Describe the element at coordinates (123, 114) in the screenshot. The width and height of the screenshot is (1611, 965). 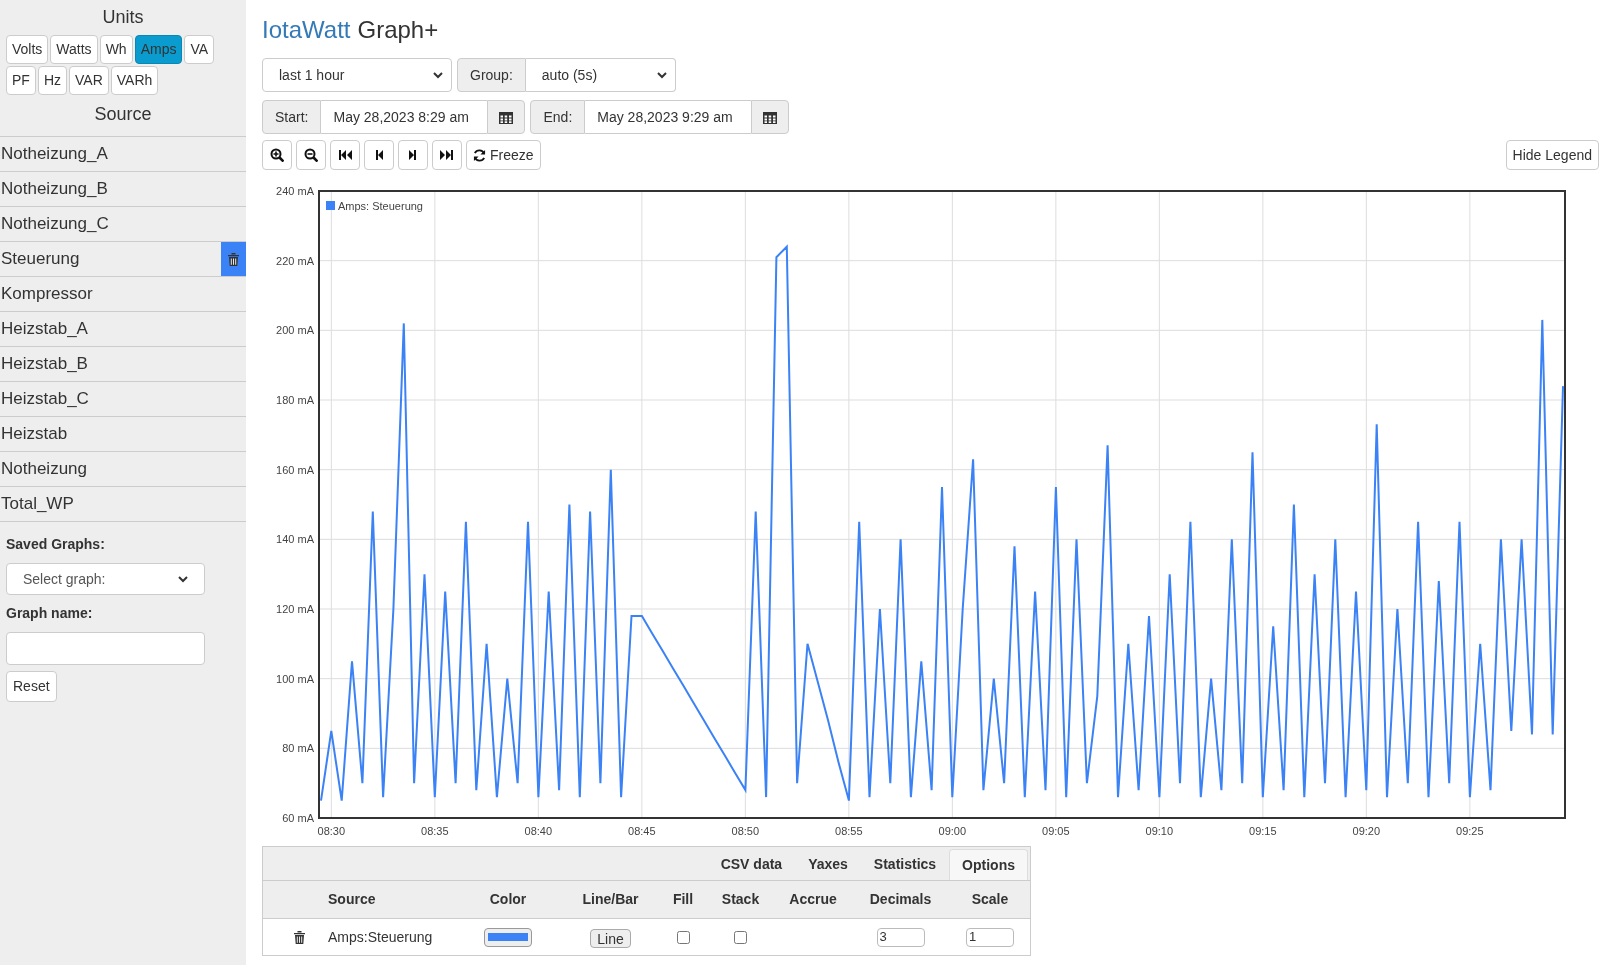
I see `source-heading: Source` at that location.